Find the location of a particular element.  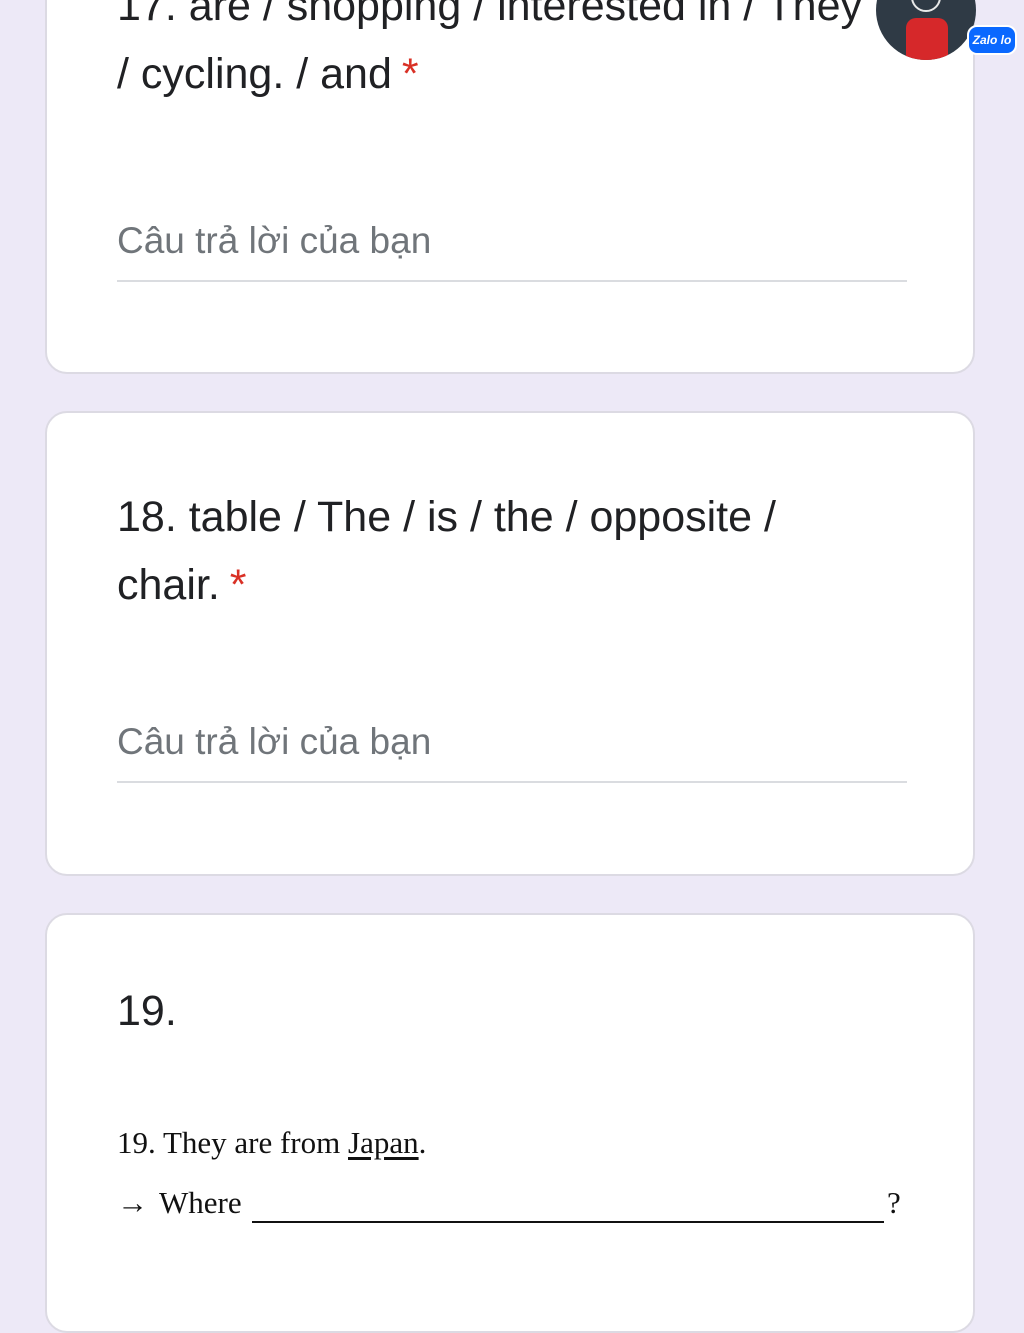

zalo-floating-bubble: Zalo lo is located at coordinates (950, 30).